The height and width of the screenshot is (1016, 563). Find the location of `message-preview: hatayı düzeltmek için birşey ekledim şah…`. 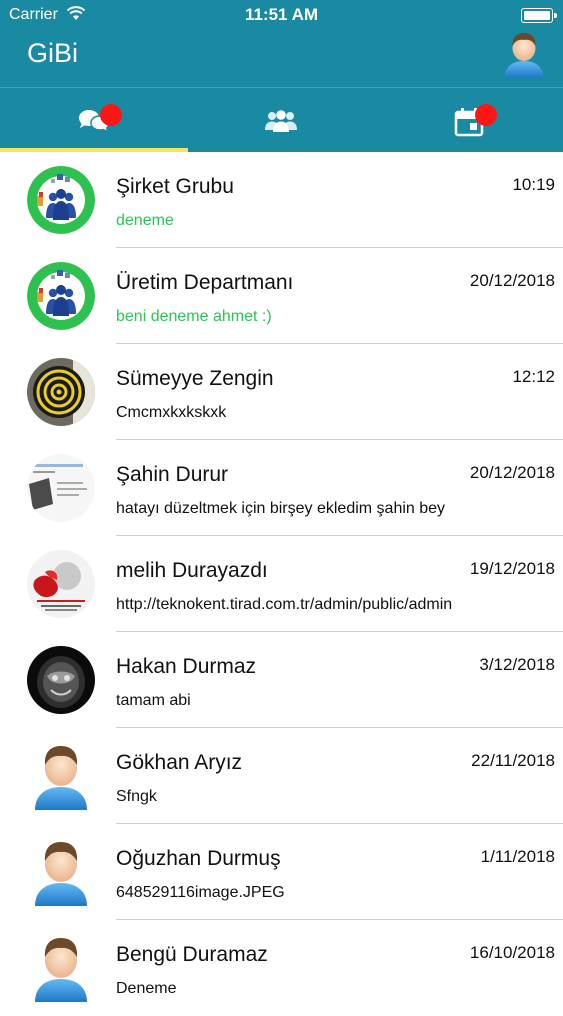

message-preview: hatayı düzeltmek için birşey ekledim şah… is located at coordinates (281, 508).